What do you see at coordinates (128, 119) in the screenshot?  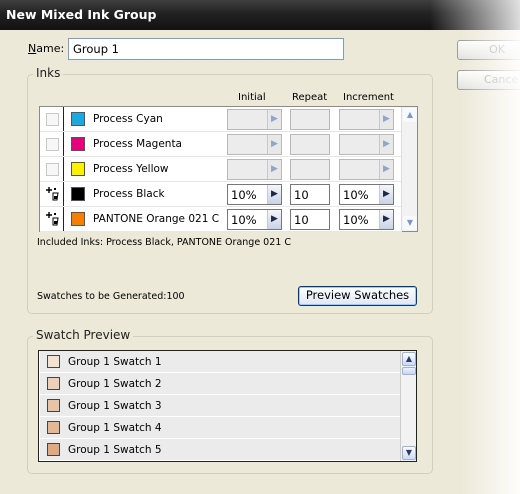 I see `ink-name: Process Cyan` at bounding box center [128, 119].